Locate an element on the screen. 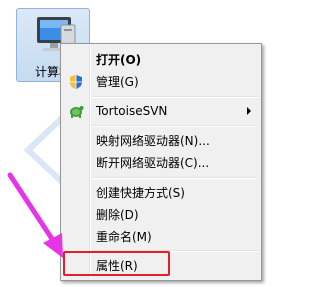 The image size is (320, 287). menu-item-create-shortcut: 创建快捷方式(S) is located at coordinates (161, 193).